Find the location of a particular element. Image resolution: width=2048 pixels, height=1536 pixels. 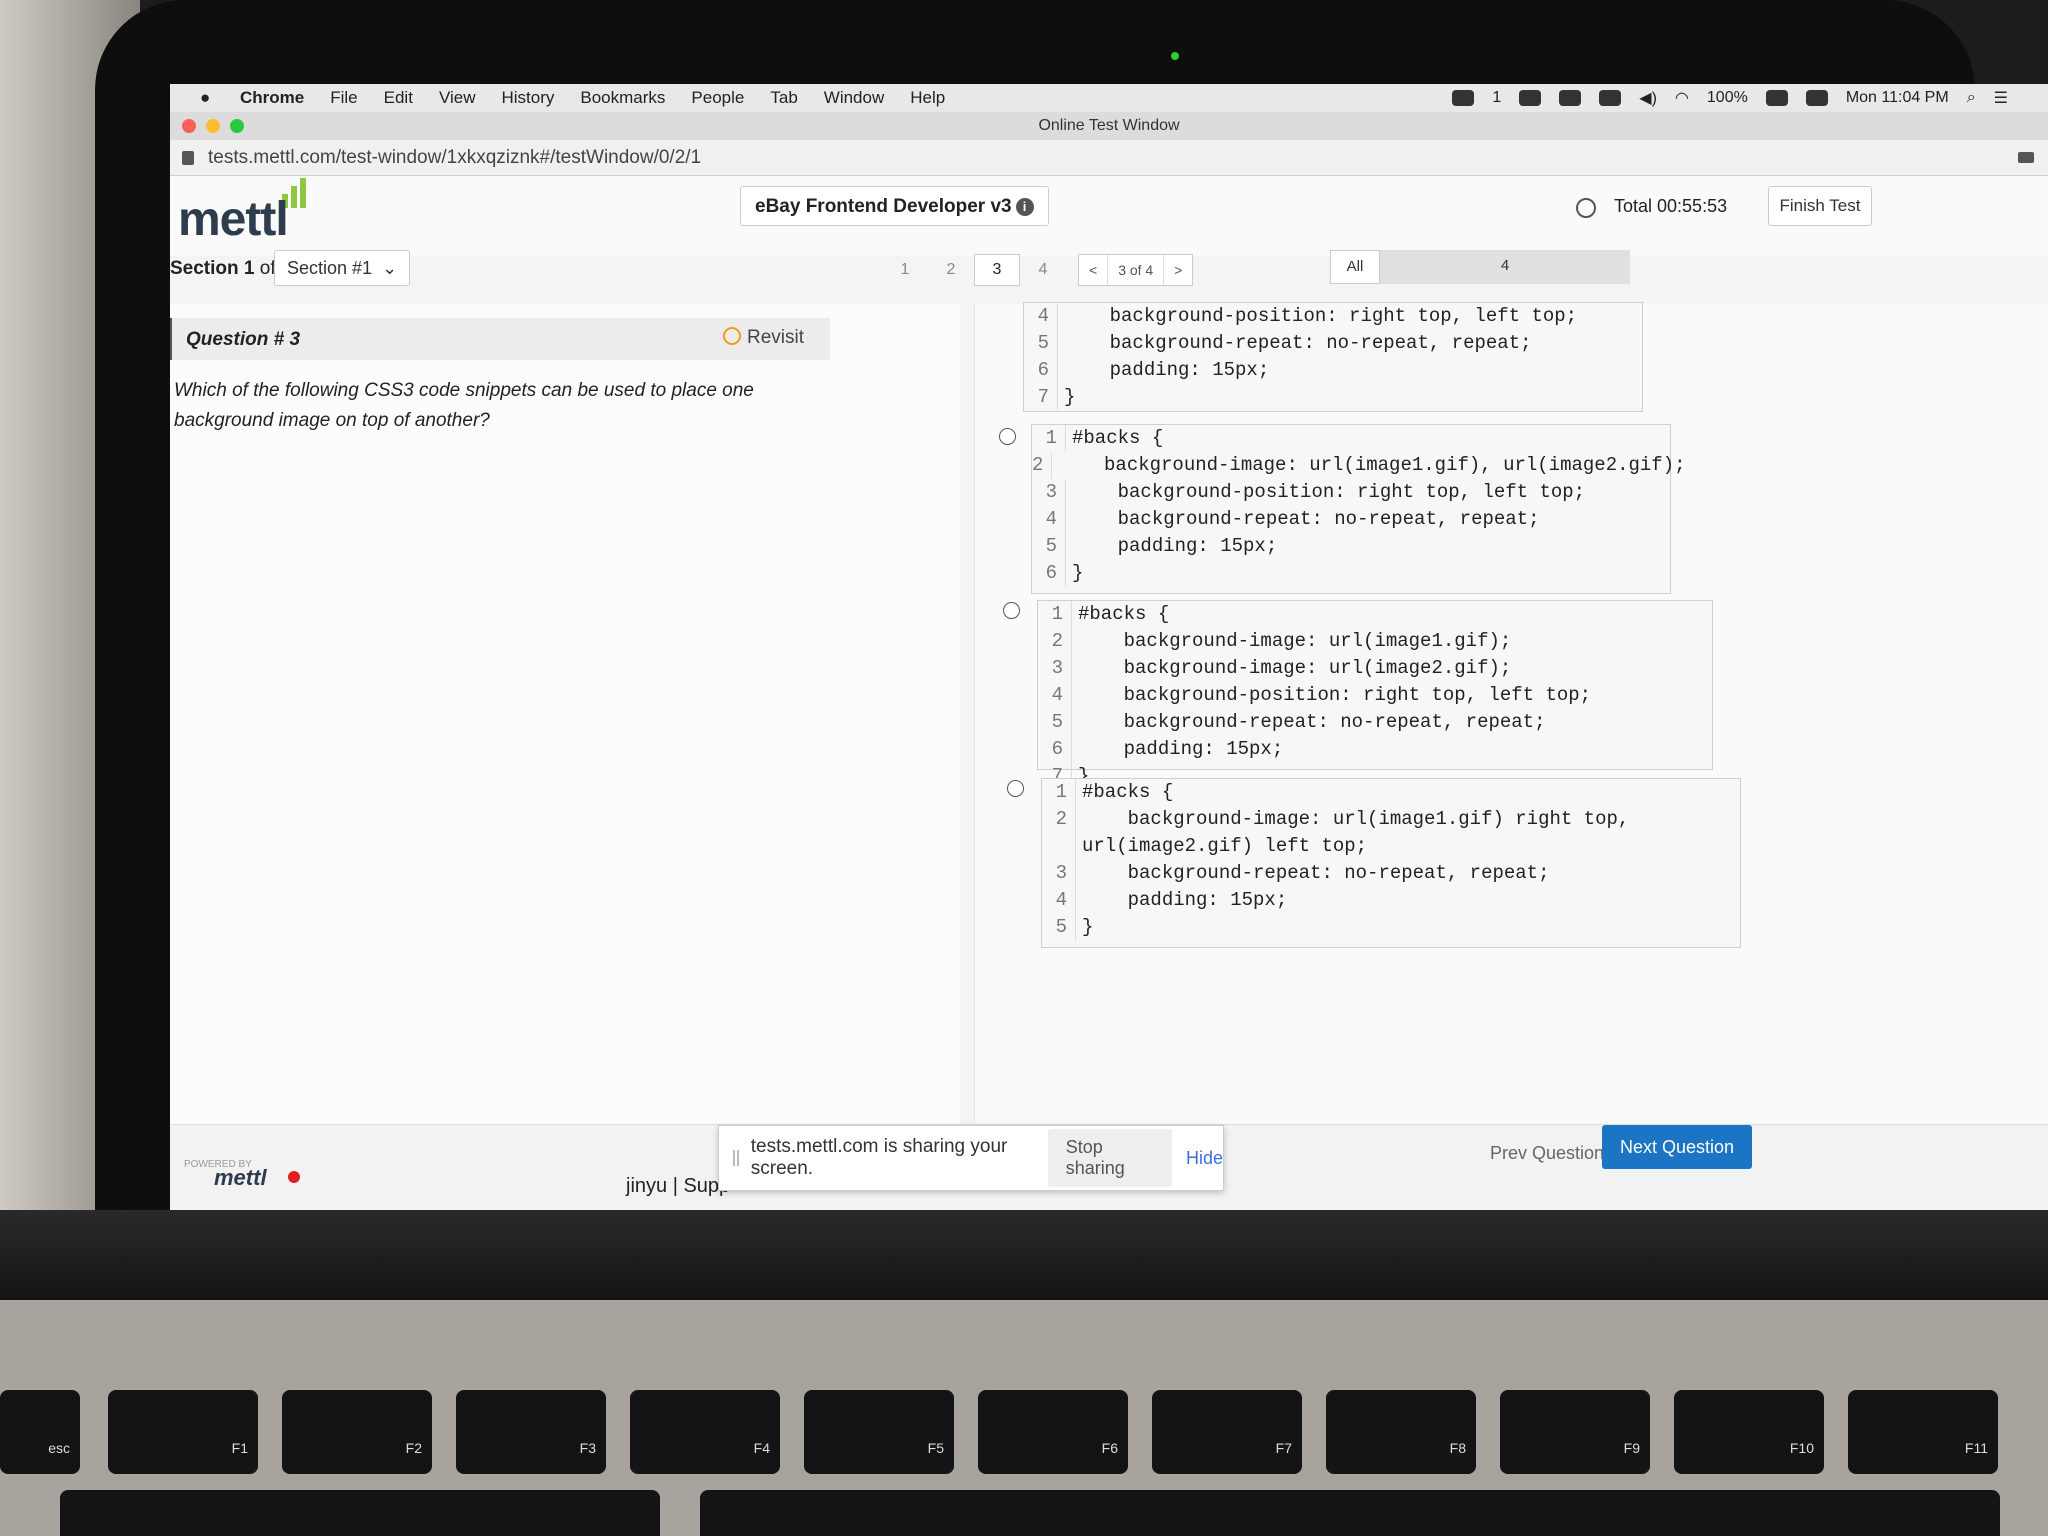

question-link-3: 3 is located at coordinates (997, 270).